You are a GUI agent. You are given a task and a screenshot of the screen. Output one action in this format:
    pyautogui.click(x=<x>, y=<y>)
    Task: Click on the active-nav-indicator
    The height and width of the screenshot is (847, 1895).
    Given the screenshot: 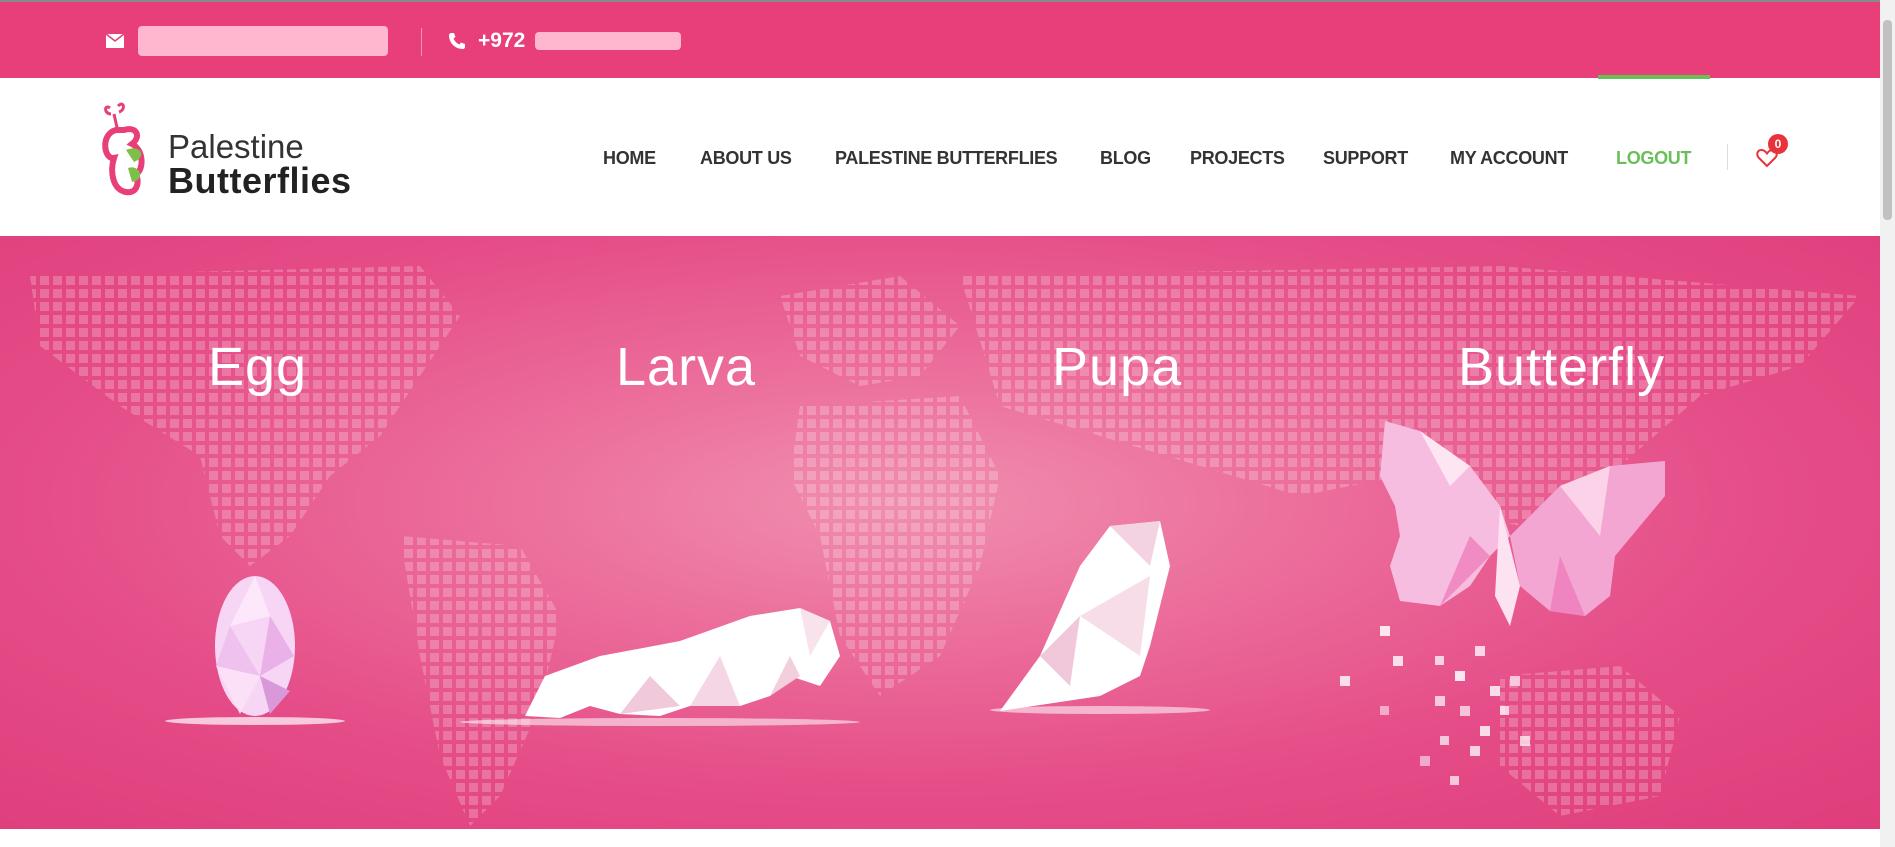 What is the action you would take?
    pyautogui.click(x=1654, y=77)
    